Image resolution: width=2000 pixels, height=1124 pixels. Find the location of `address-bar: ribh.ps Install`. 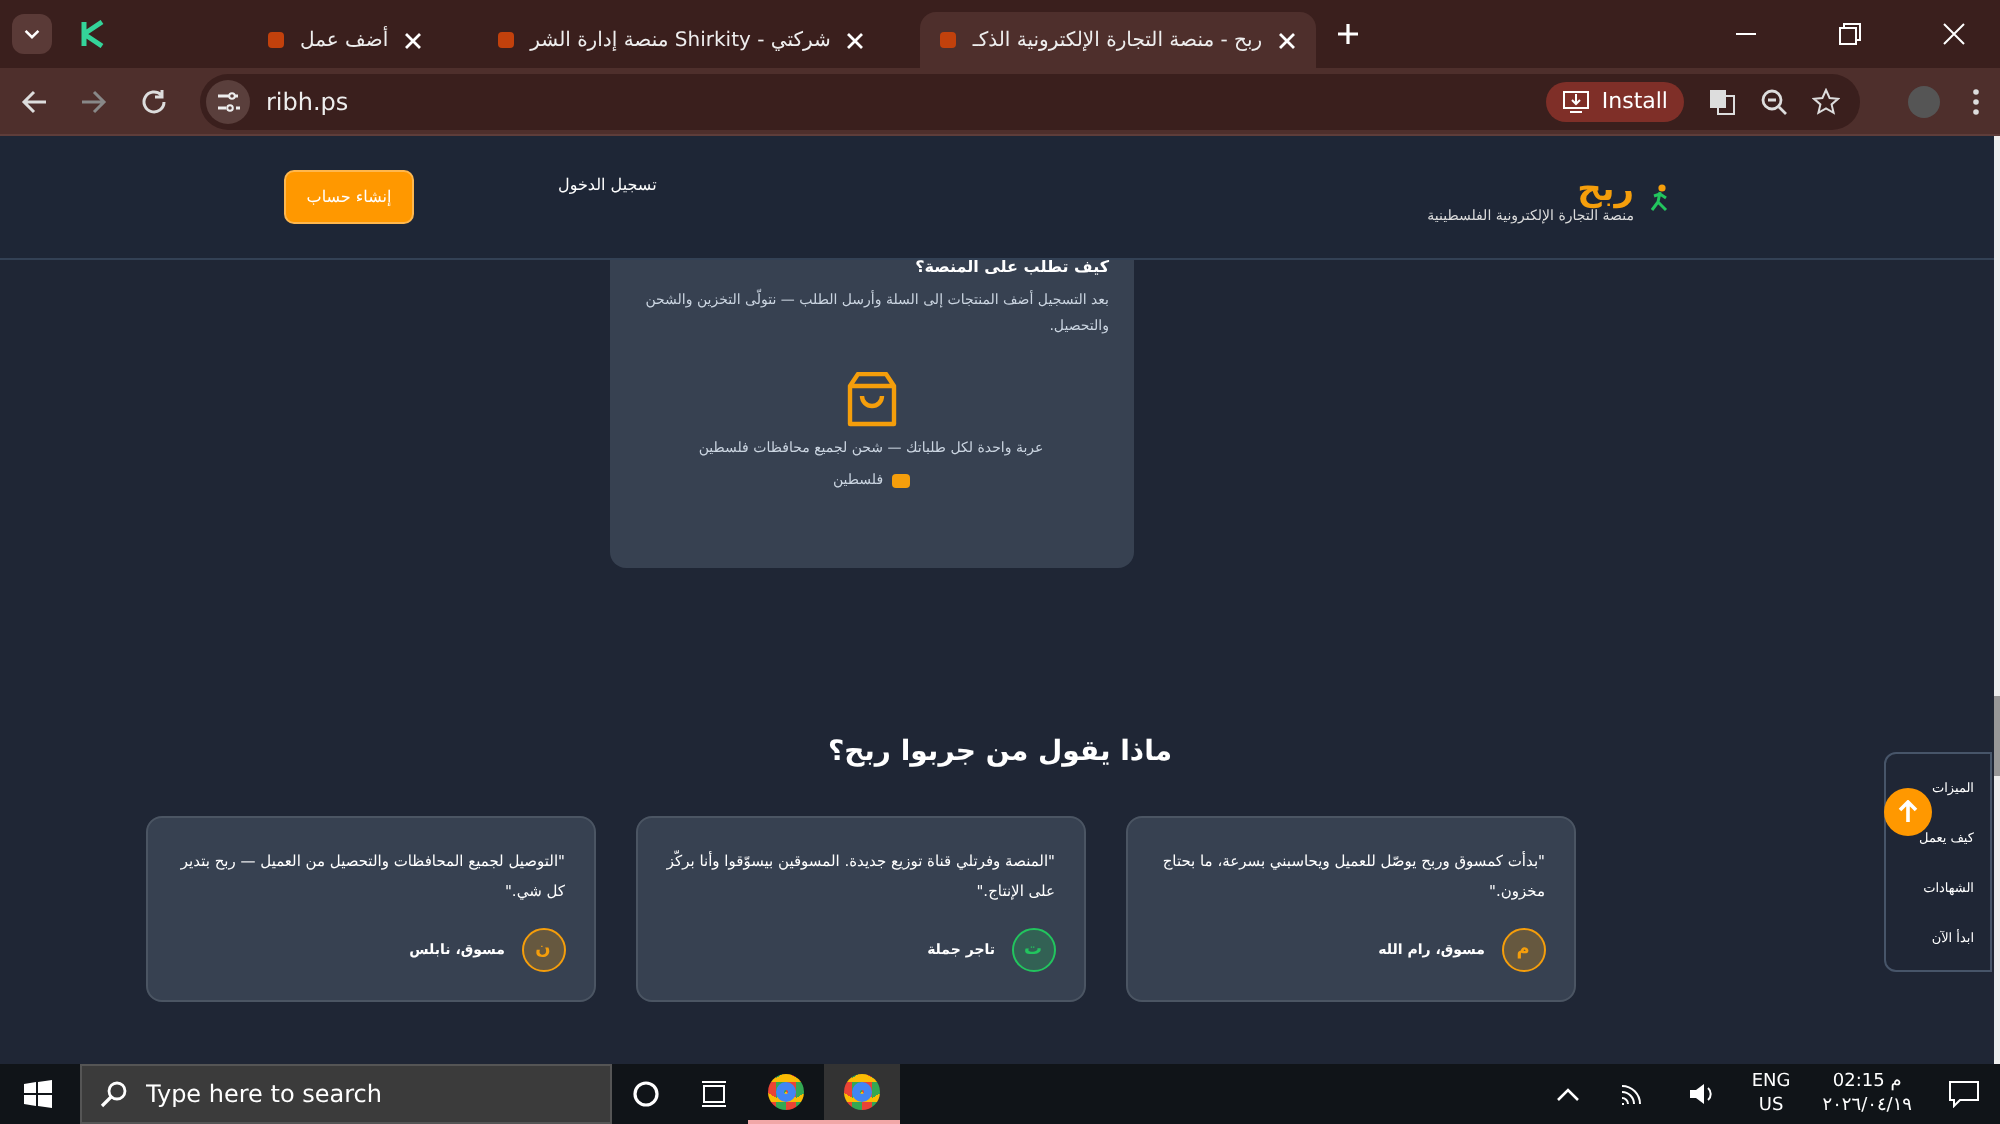

address-bar: ribh.ps Install is located at coordinates (1030, 101).